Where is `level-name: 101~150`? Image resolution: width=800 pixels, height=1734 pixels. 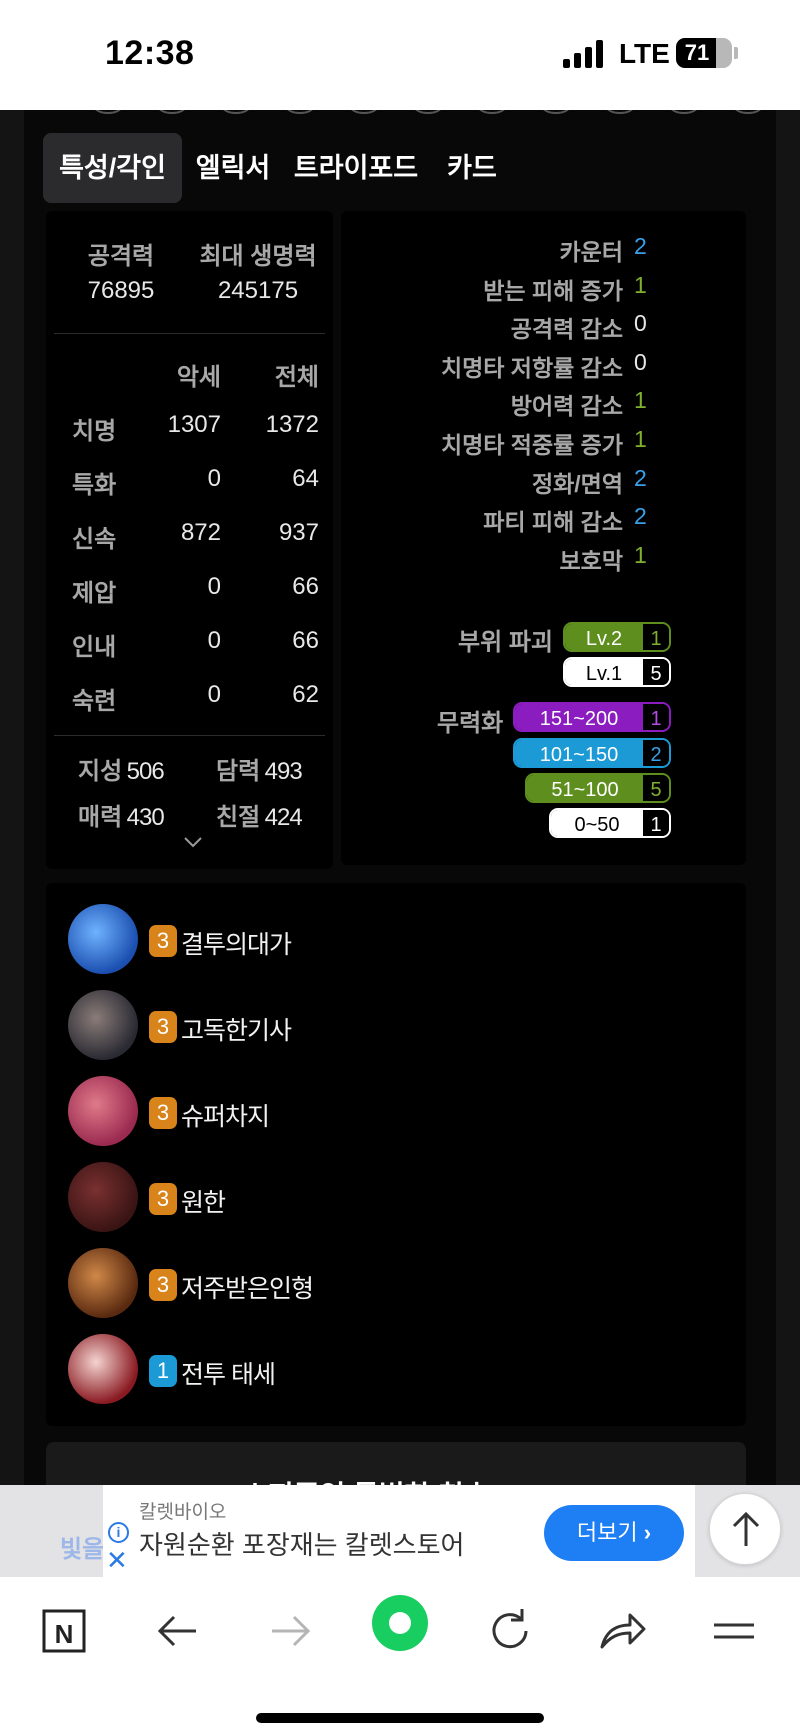 level-name: 101~150 is located at coordinates (579, 753).